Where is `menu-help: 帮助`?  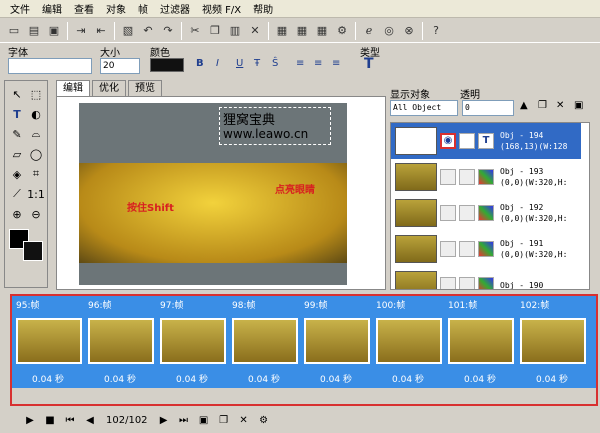 menu-help: 帮助 is located at coordinates (263, 8).